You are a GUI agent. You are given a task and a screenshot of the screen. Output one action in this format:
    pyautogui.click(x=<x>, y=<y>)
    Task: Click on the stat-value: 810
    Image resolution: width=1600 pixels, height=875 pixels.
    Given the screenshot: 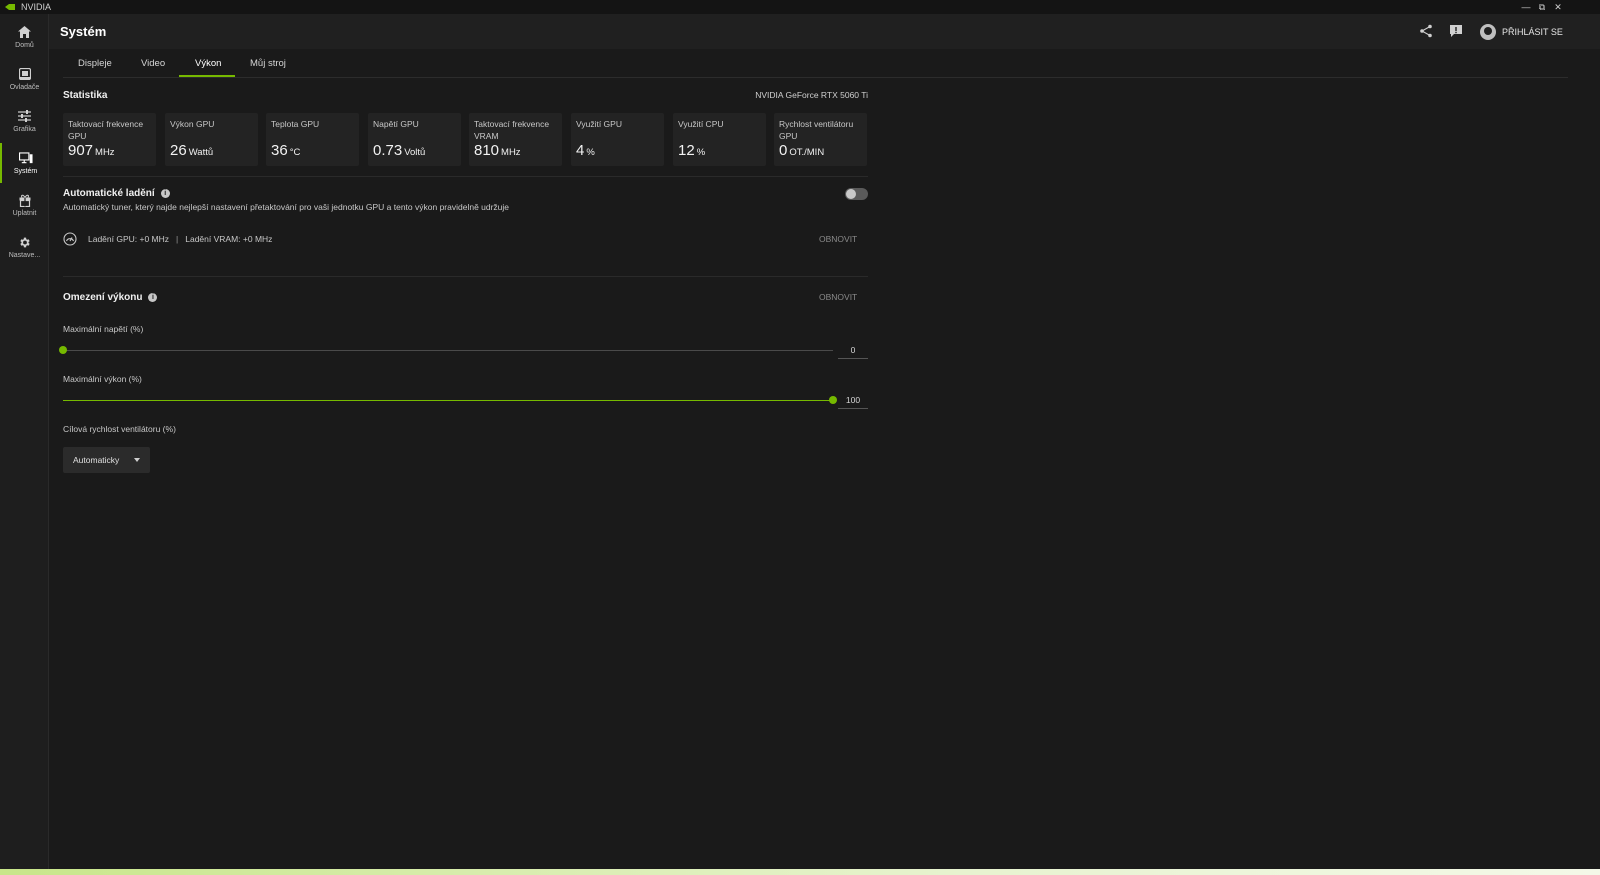 What is the action you would take?
    pyautogui.click(x=487, y=150)
    